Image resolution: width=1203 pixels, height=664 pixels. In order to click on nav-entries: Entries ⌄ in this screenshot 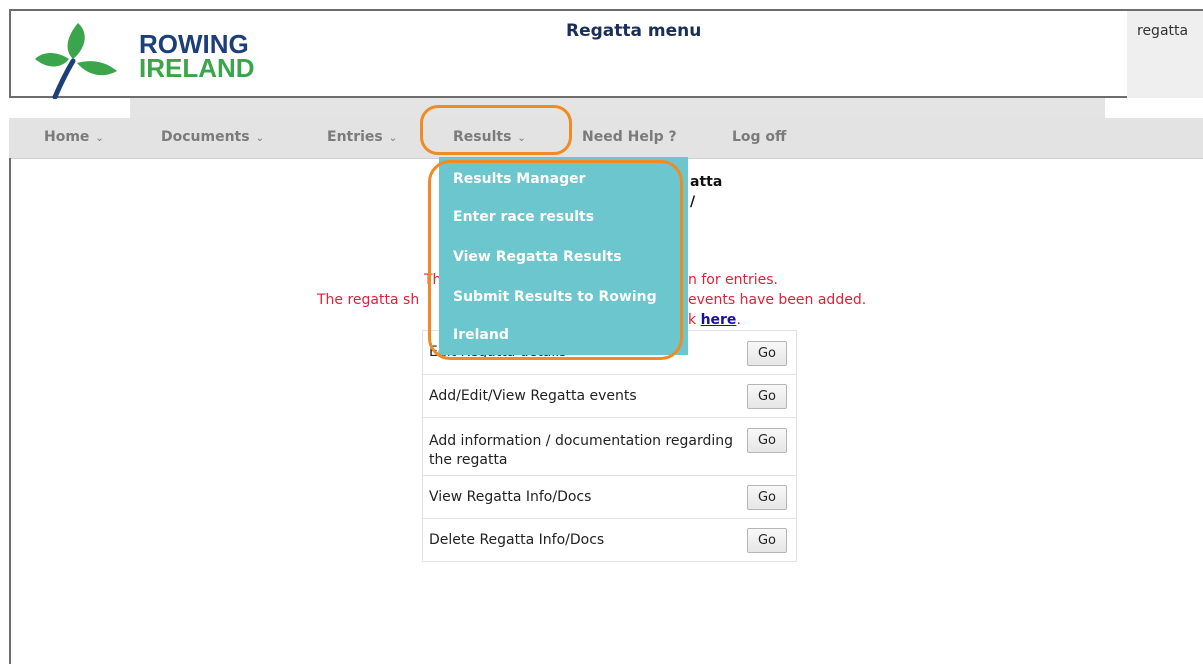, I will do `click(362, 137)`.